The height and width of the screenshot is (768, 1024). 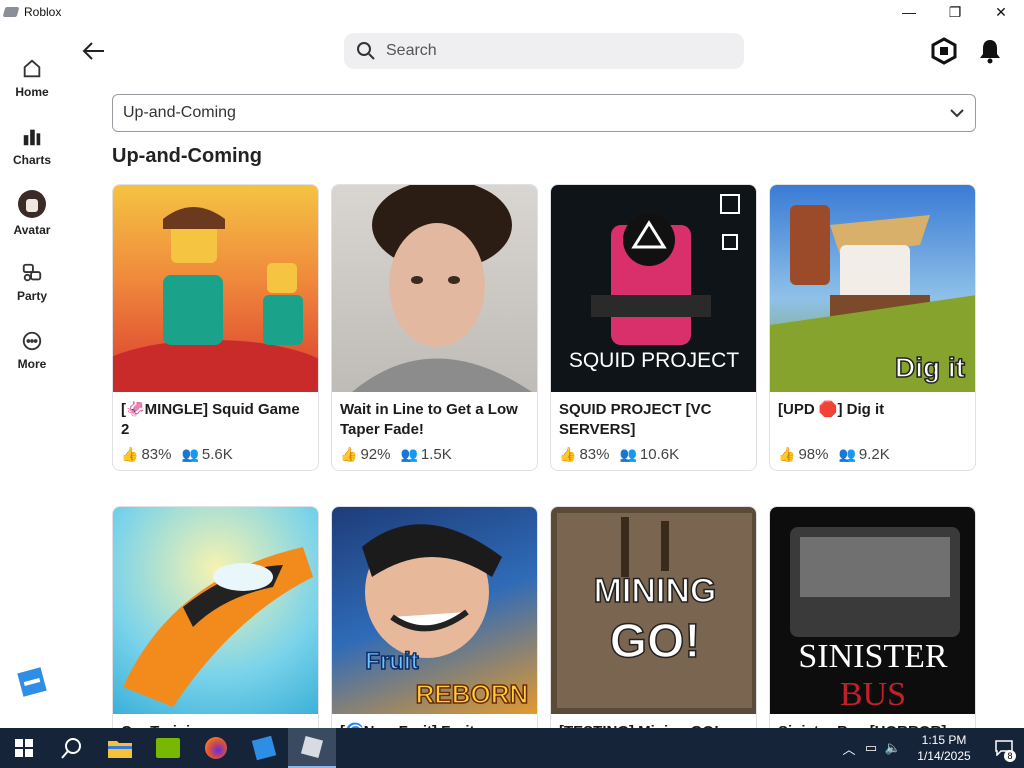 What do you see at coordinates (944, 756) in the screenshot?
I see `clock-date: 1/14/2025` at bounding box center [944, 756].